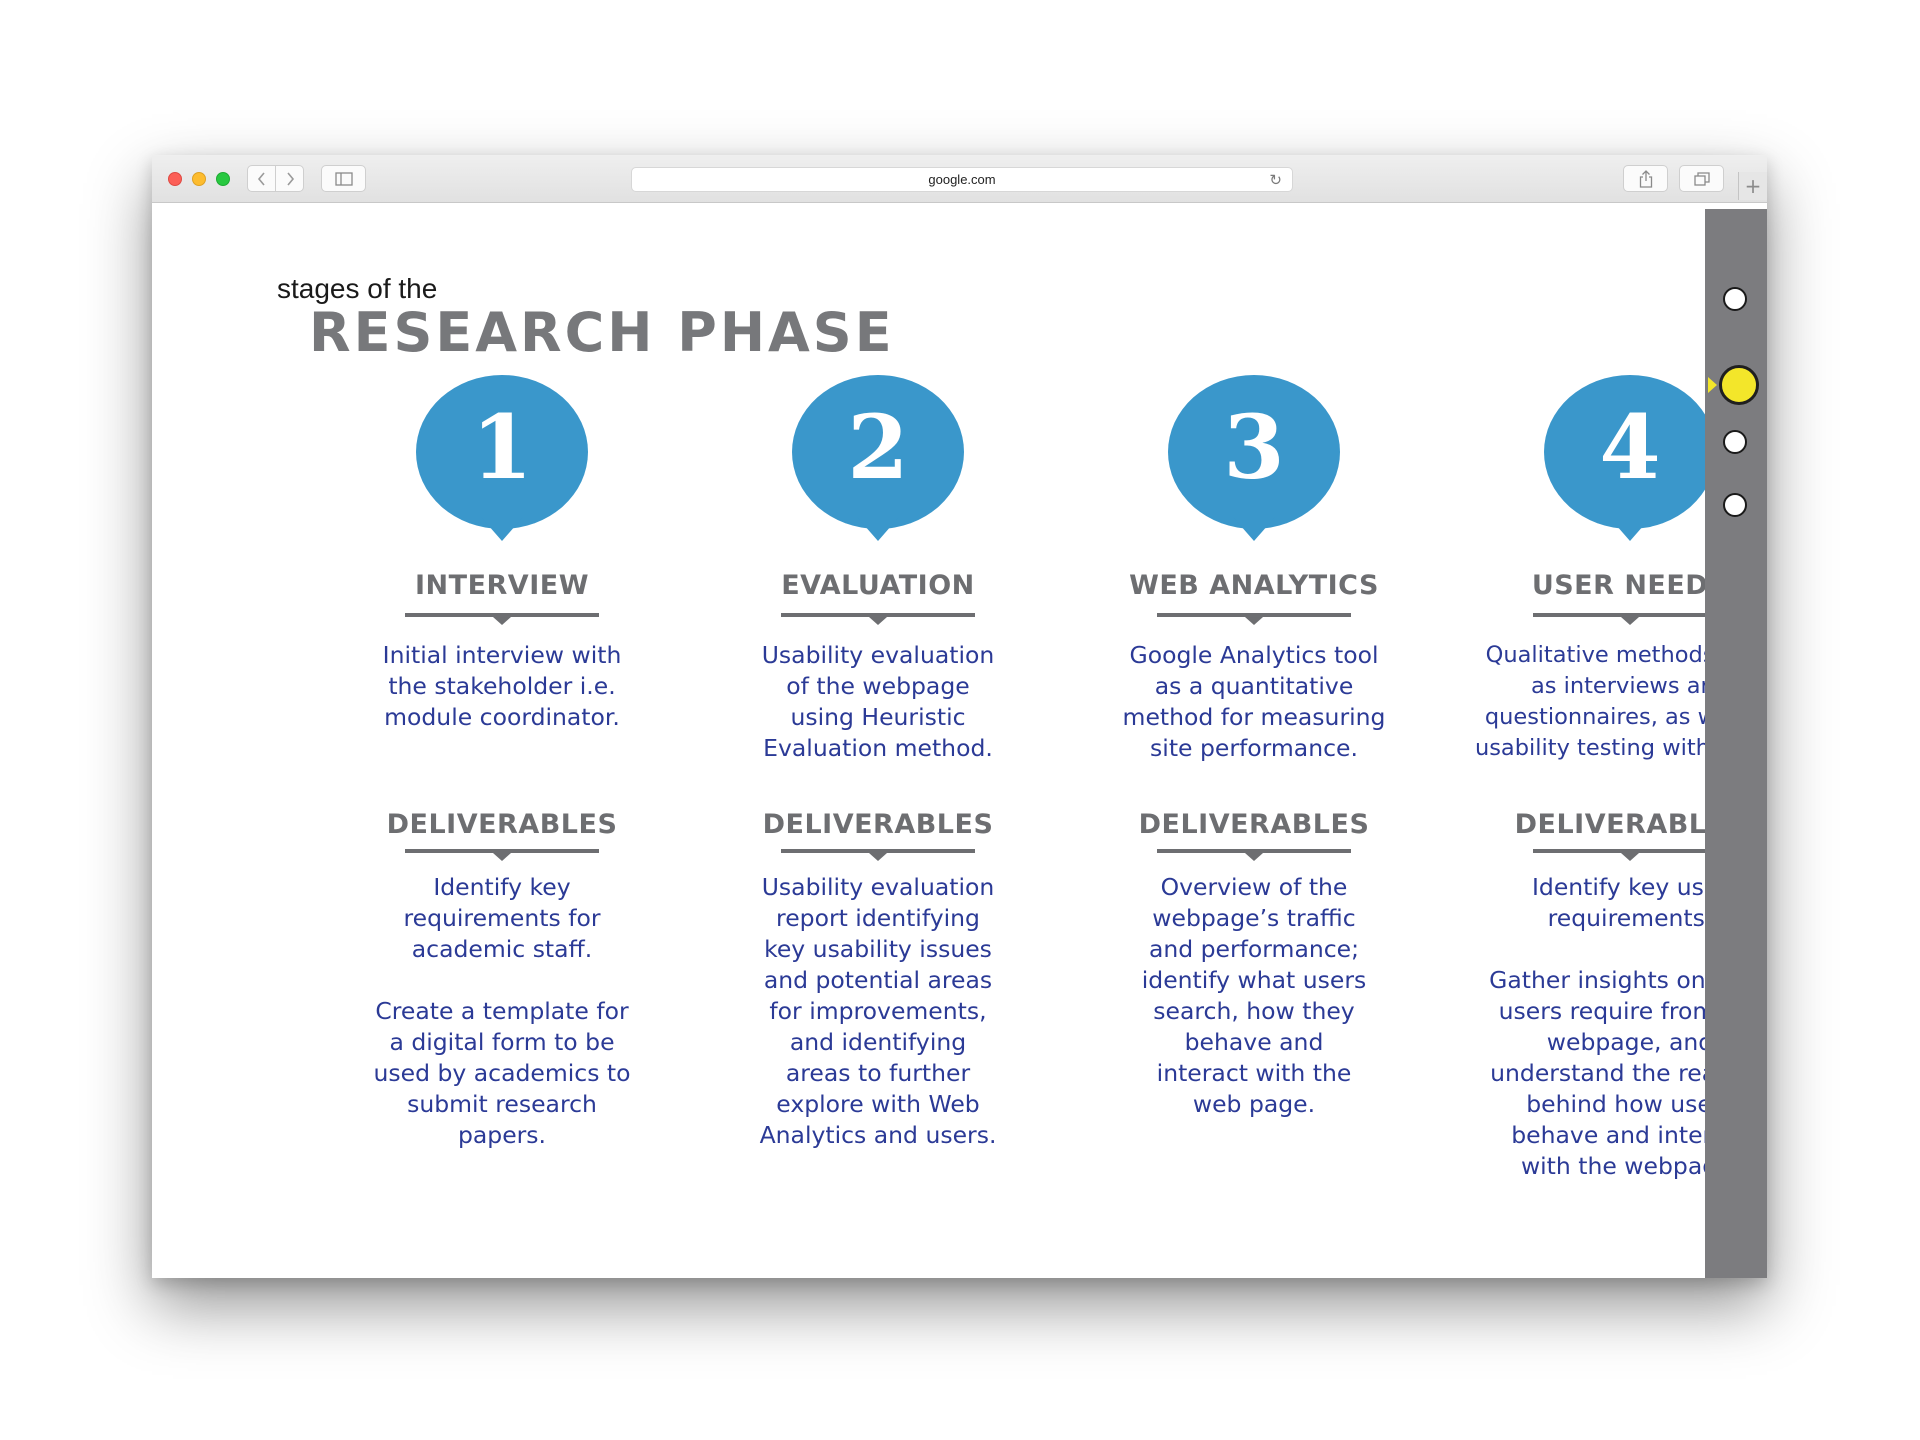 This screenshot has height=1440, width=1920. I want to click on share-icon, so click(1645, 178).